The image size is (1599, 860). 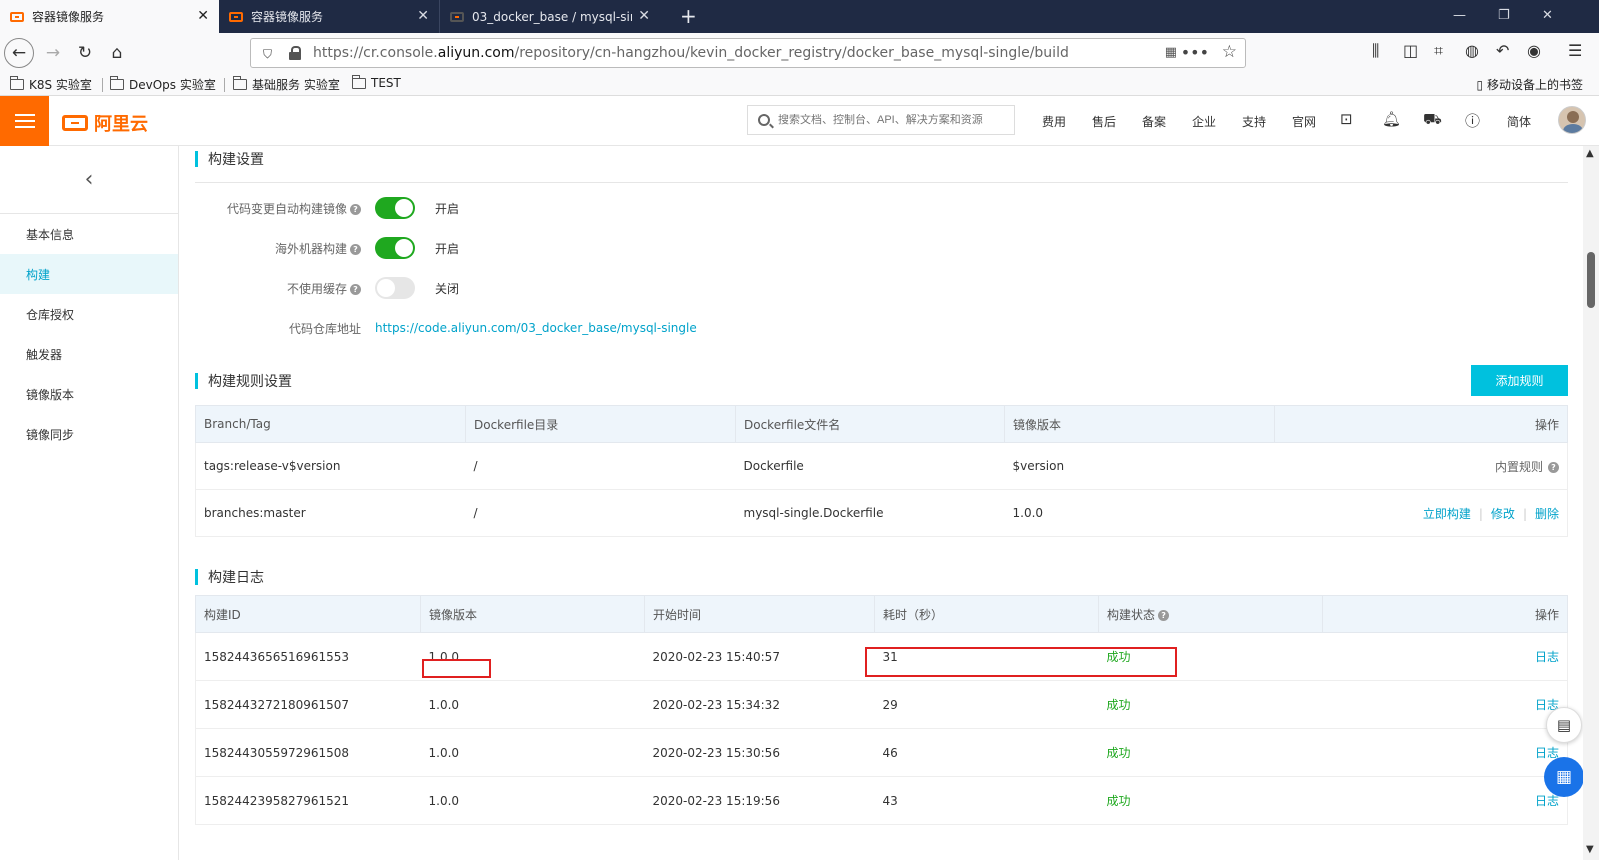 What do you see at coordinates (759, 704) in the screenshot?
I see `log-start: 2020-02-23 15:34:32` at bounding box center [759, 704].